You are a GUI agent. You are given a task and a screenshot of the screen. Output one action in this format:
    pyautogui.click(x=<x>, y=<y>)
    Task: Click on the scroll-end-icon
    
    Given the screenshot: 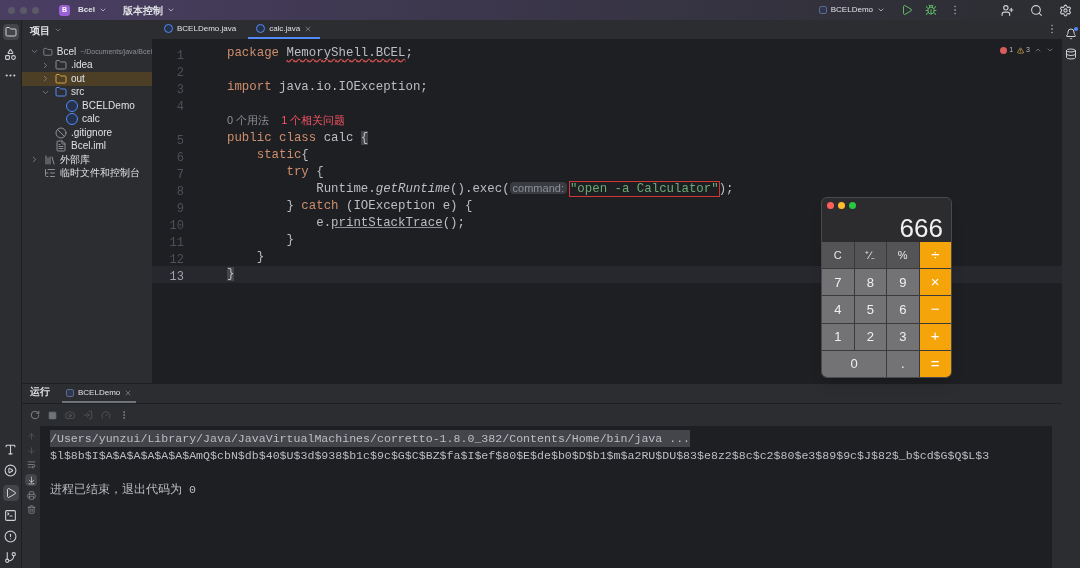 What is the action you would take?
    pyautogui.click(x=31, y=480)
    